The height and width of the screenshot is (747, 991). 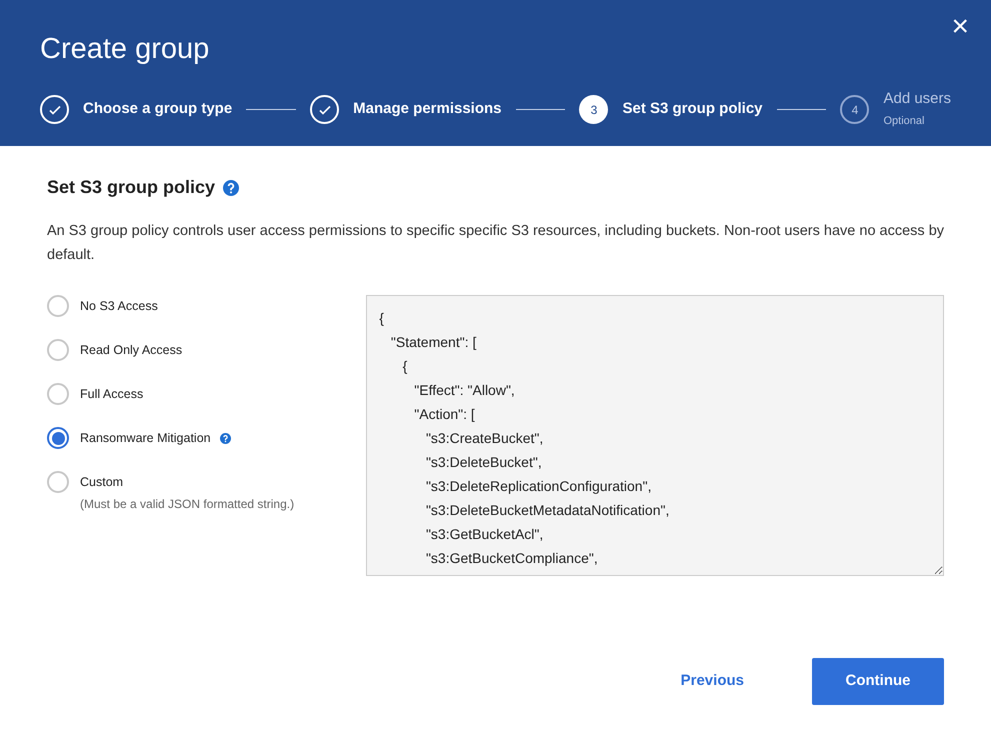 What do you see at coordinates (917, 98) in the screenshot?
I see `step-label: Add users` at bounding box center [917, 98].